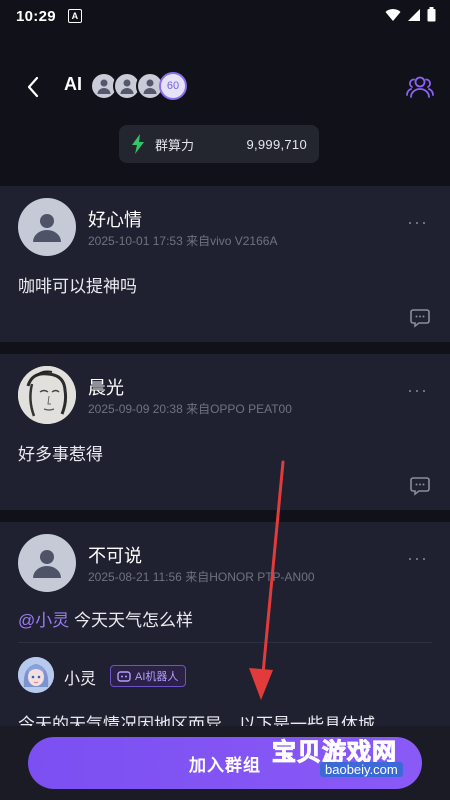 This screenshot has width=450, height=800. What do you see at coordinates (183, 241) in the screenshot?
I see `post-meta: 2025-10-01 17:53 来自vivo V2166A` at bounding box center [183, 241].